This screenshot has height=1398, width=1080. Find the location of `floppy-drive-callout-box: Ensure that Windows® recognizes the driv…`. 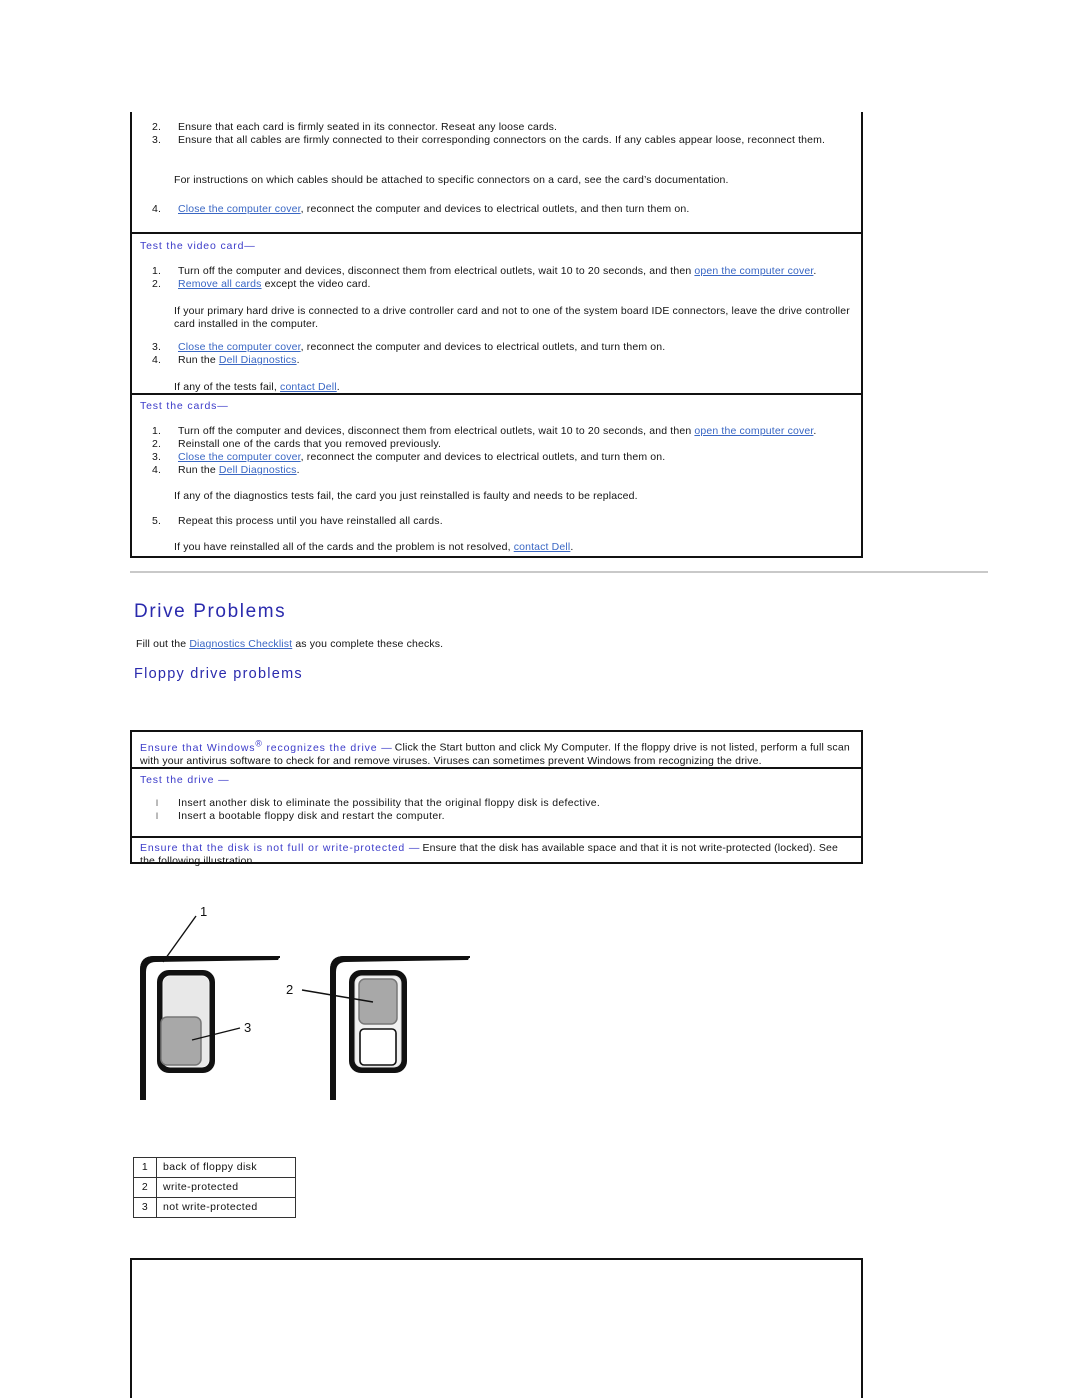

floppy-drive-callout-box: Ensure that Windows® recognizes the driv… is located at coordinates (496, 798).